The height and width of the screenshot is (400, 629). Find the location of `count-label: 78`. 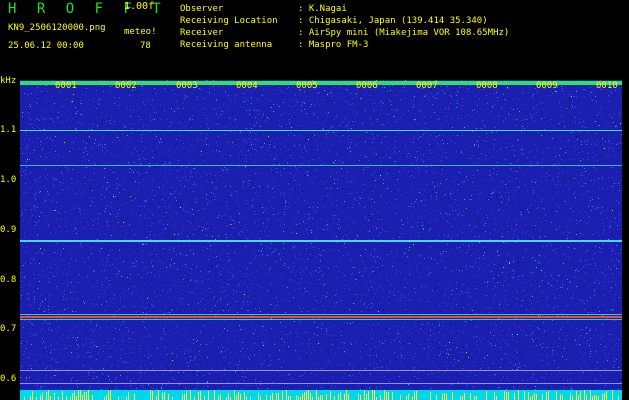

count-label: 78 is located at coordinates (145, 46).